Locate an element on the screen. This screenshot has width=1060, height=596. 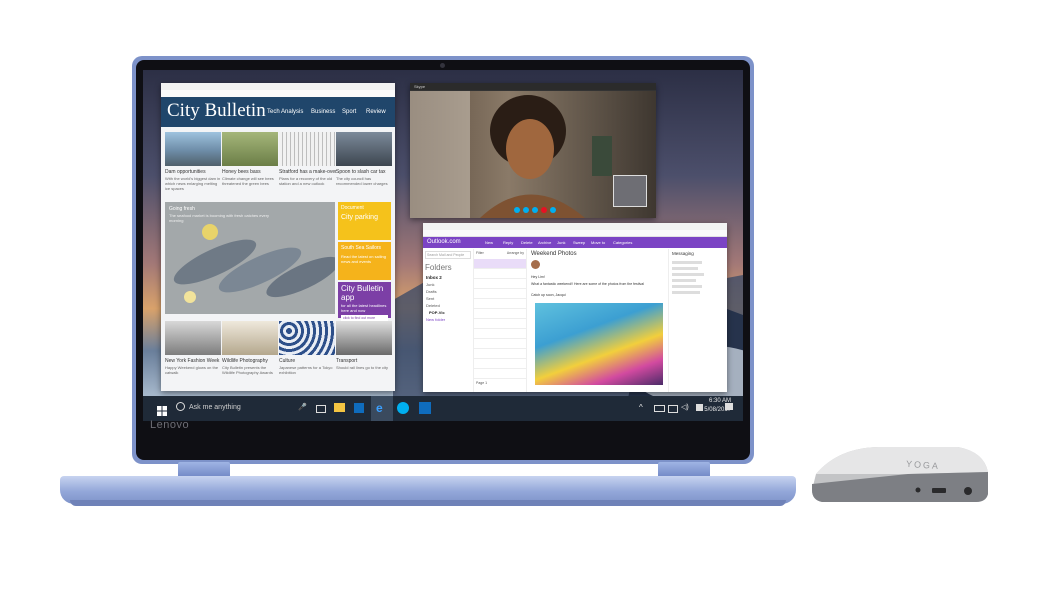
self-view-preview is located at coordinates (630, 191).